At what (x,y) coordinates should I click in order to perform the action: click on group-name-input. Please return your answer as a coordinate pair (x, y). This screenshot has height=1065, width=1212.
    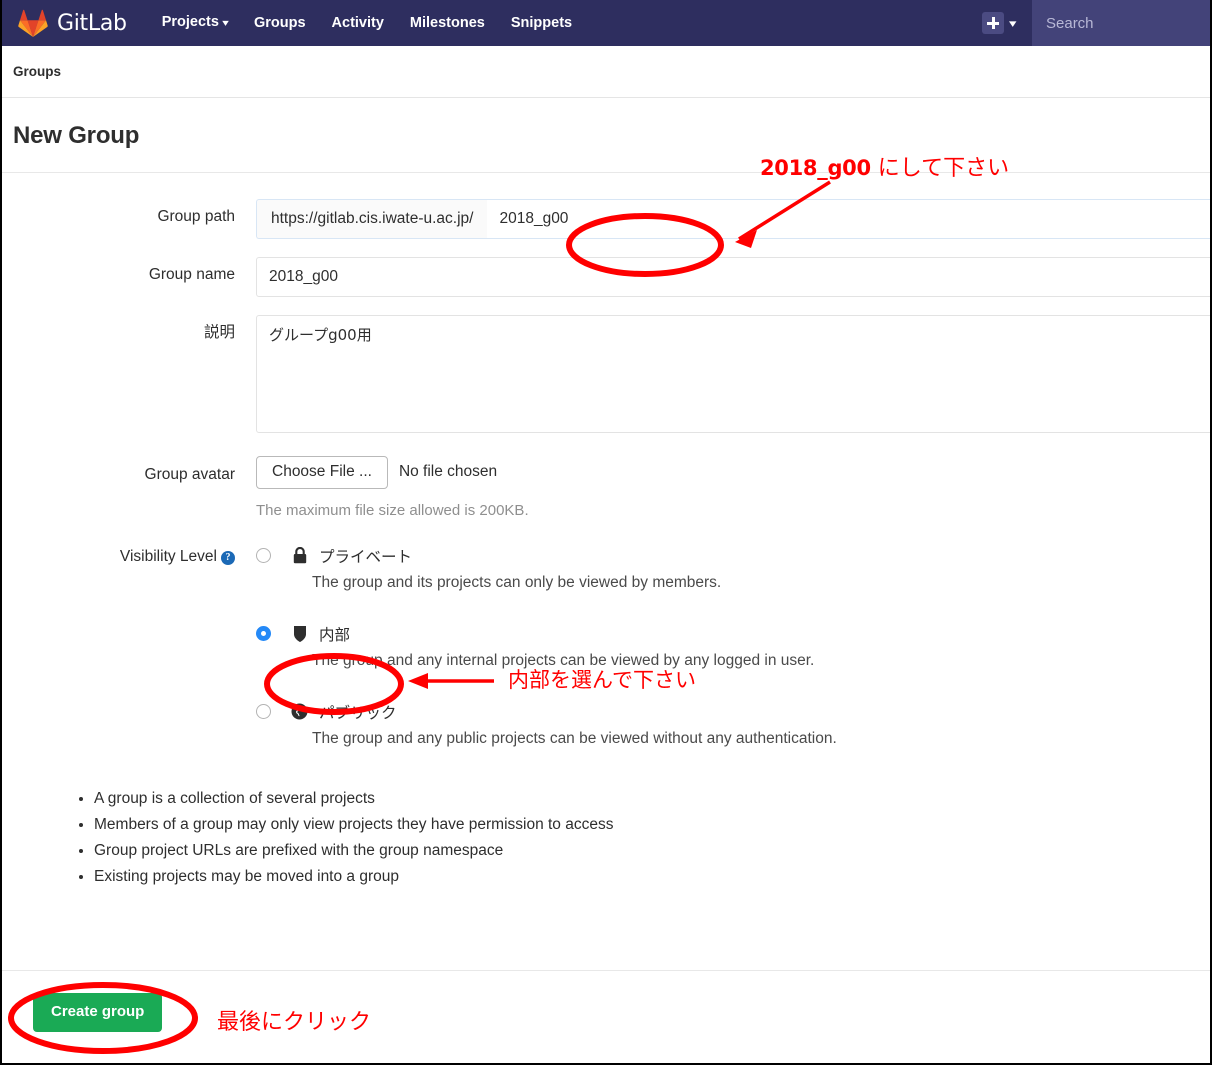
    Looking at the image, I should click on (733, 277).